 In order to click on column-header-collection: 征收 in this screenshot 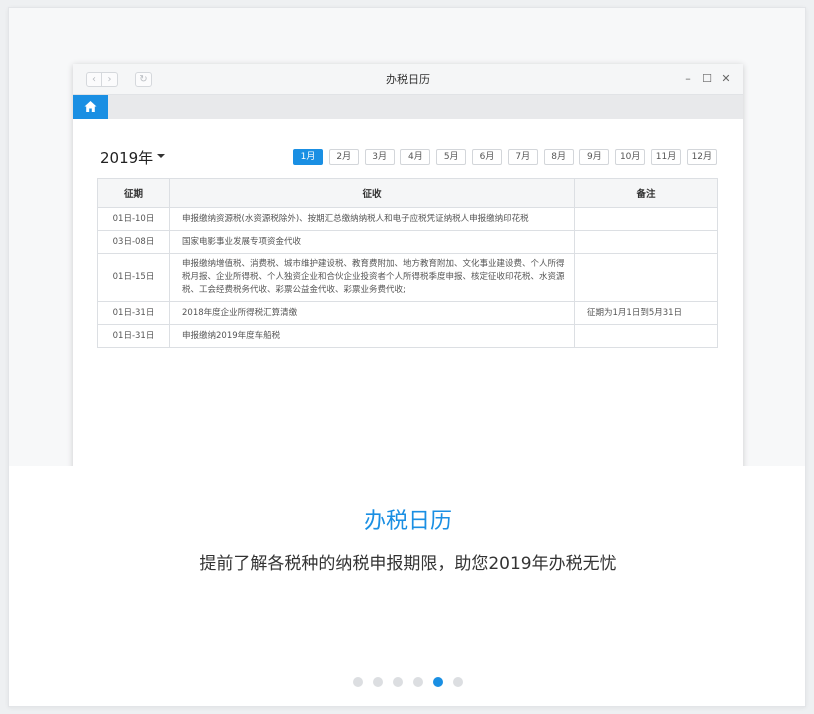, I will do `click(372, 193)`.